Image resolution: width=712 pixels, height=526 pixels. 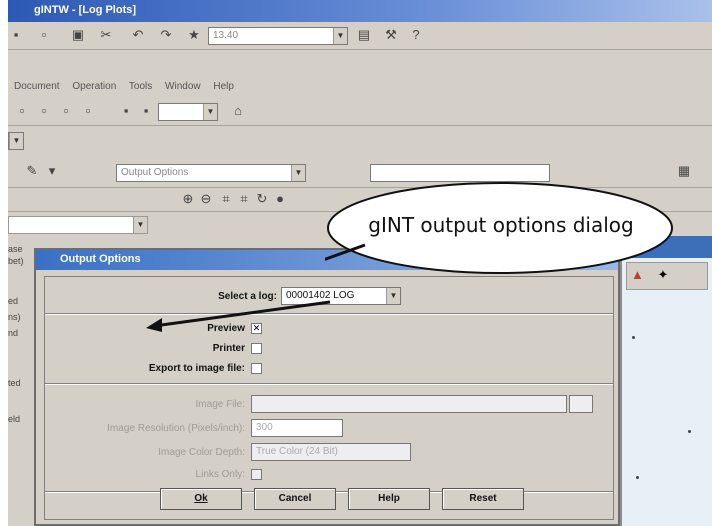 I want to click on image-color-depth-combo: True Color (24 Bit), so click(x=331, y=452).